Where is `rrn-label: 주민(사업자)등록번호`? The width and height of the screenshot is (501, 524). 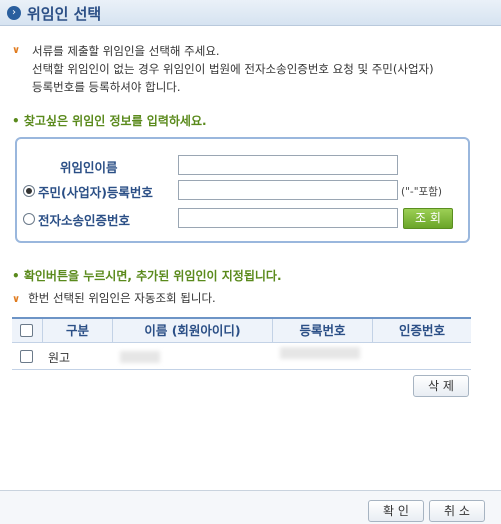 rrn-label: 주민(사업자)등록번호 is located at coordinates (95, 192).